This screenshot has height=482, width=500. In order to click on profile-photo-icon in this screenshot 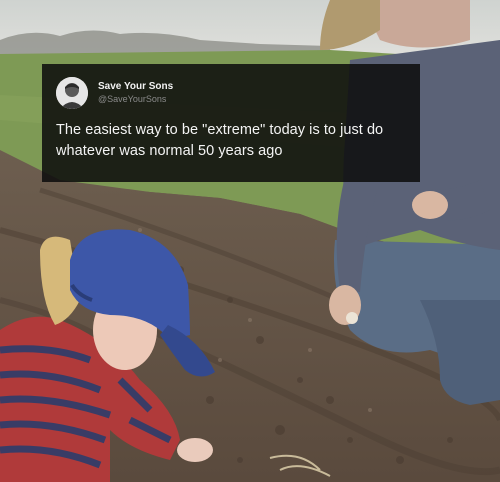, I will do `click(72, 93)`.